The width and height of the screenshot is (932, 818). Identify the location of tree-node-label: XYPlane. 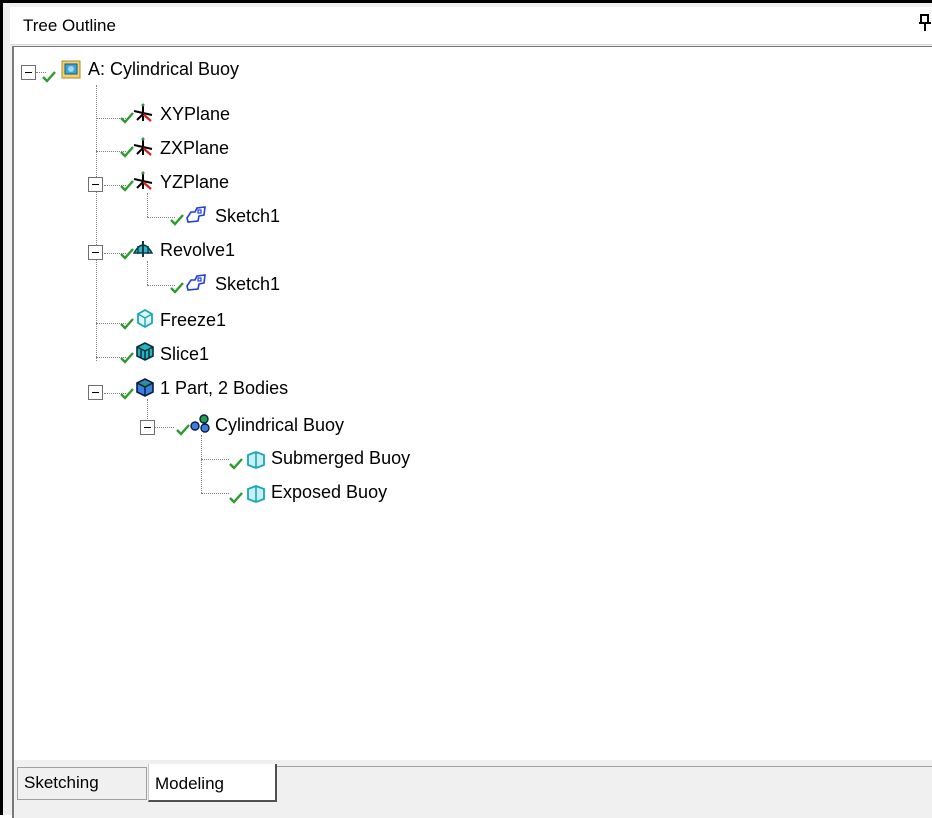
(195, 114).